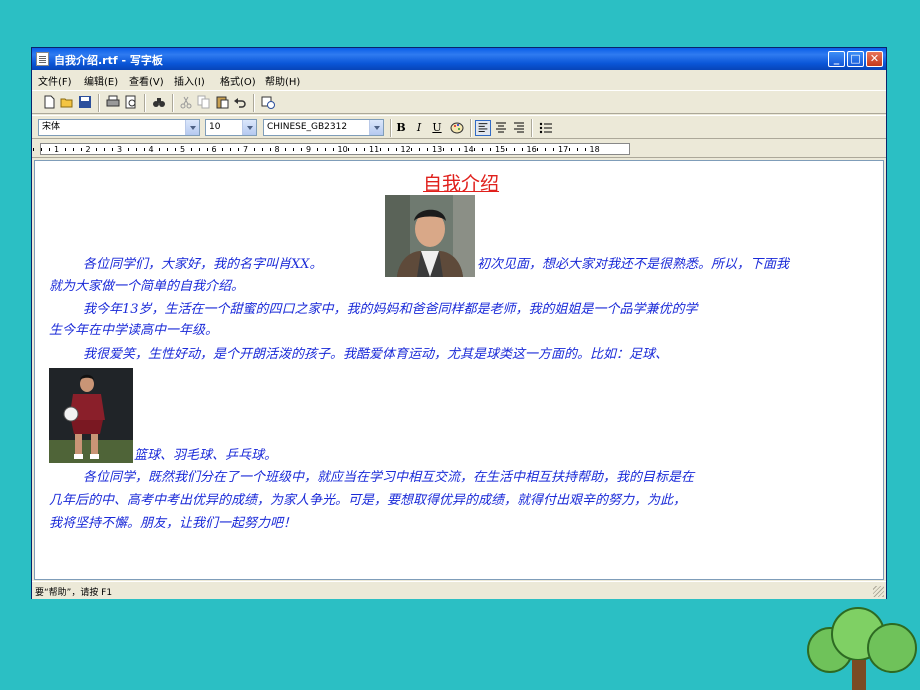 The image size is (920, 690). What do you see at coordinates (159, 102) in the screenshot?
I see `find-binoculars-icon` at bounding box center [159, 102].